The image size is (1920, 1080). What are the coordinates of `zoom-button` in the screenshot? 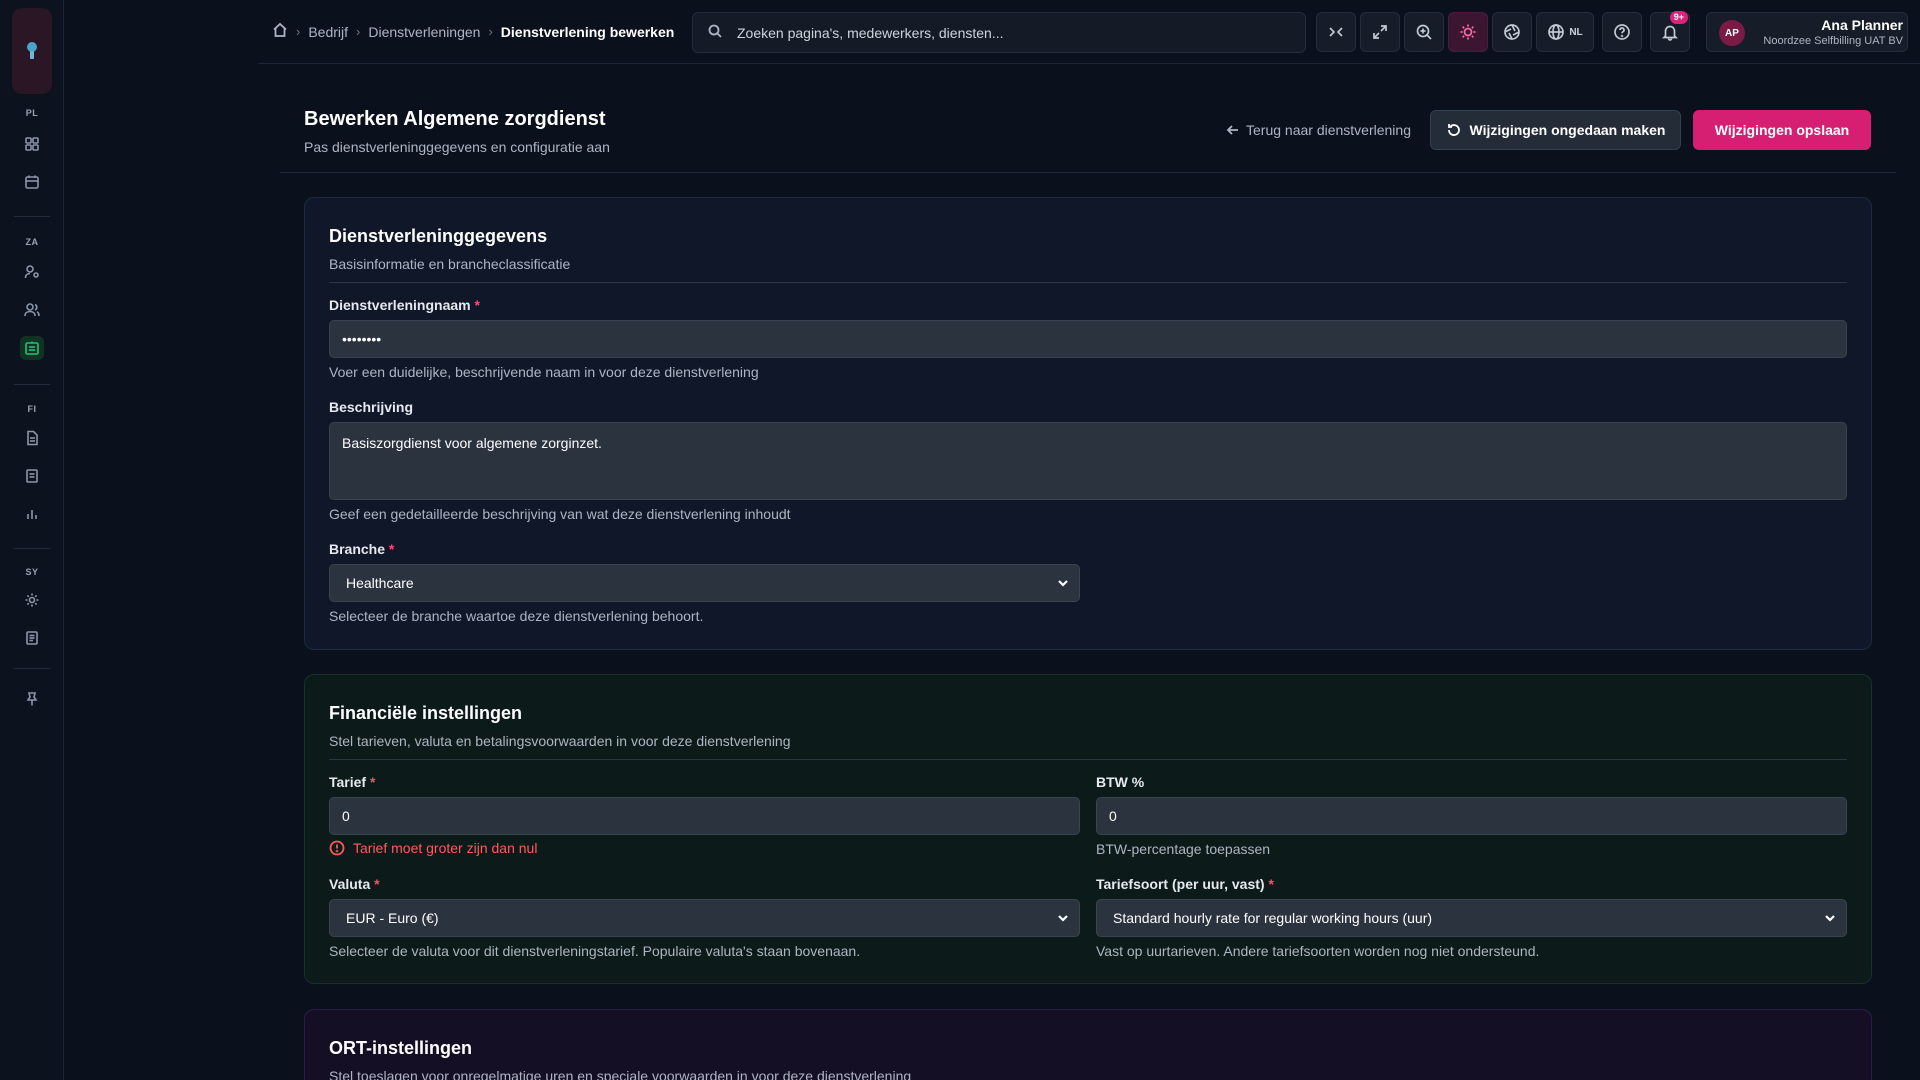 It's located at (1424, 32).